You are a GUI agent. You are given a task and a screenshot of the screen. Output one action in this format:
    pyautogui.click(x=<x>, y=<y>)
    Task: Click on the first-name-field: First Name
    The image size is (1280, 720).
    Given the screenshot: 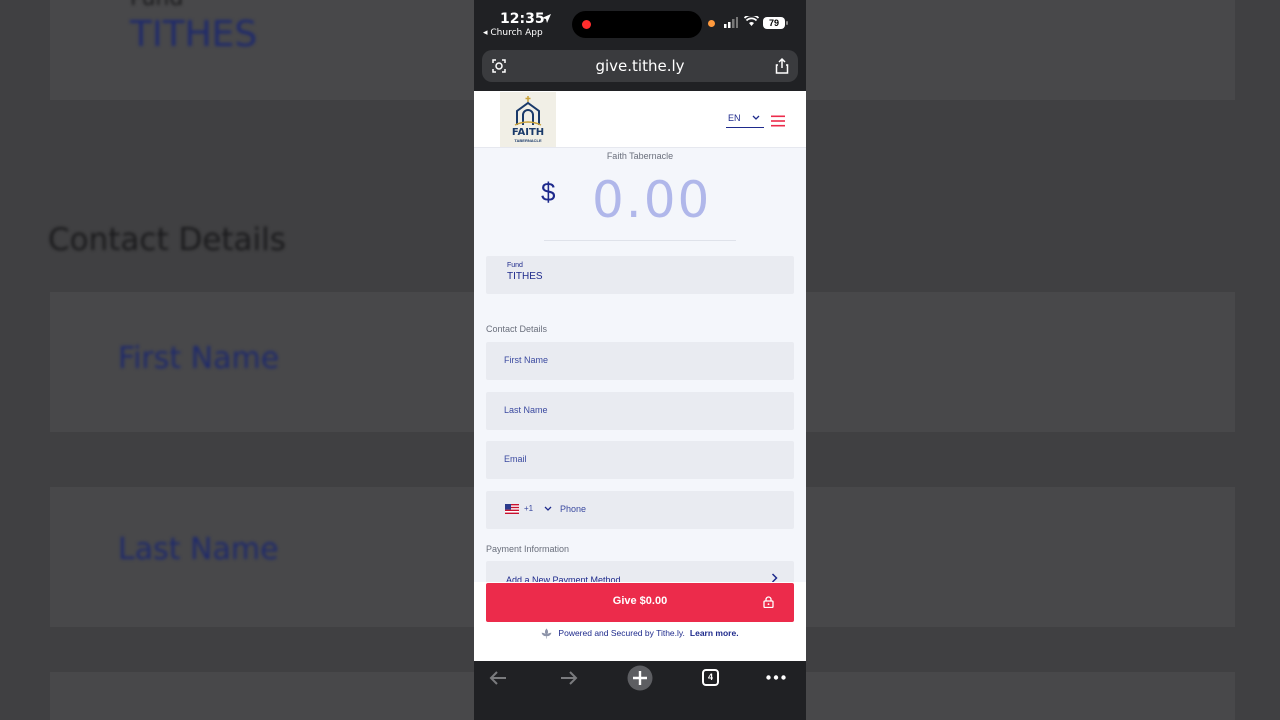 What is the action you would take?
    pyautogui.click(x=640, y=361)
    